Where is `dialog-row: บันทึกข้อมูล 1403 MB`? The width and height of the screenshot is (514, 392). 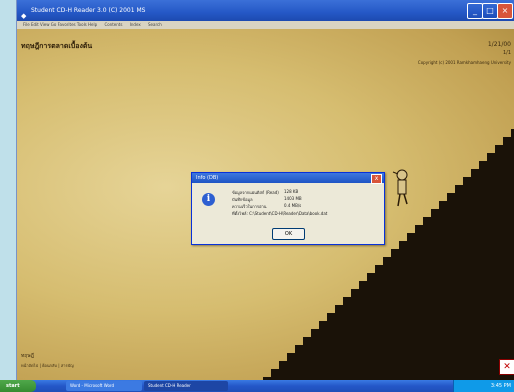
dialog-row: บันทึกข้อมูล 1403 MB is located at coordinates (267, 199).